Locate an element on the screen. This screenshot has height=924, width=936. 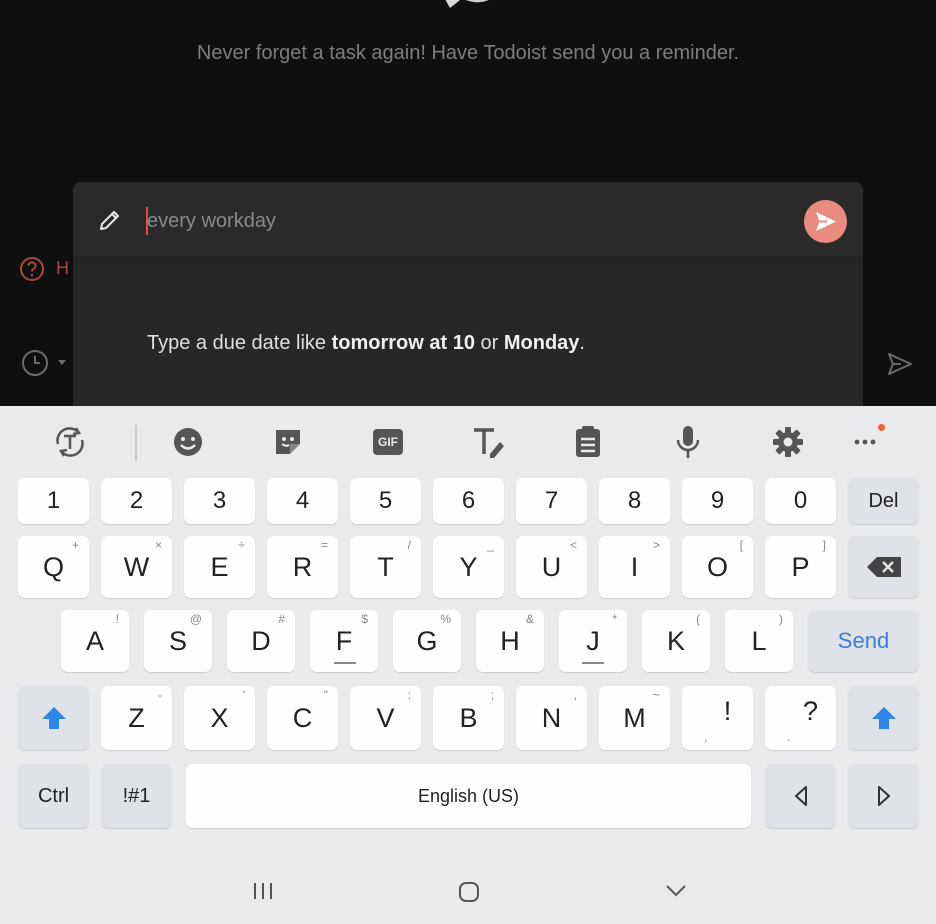
space-bar: English (US) is located at coordinates (468, 796).